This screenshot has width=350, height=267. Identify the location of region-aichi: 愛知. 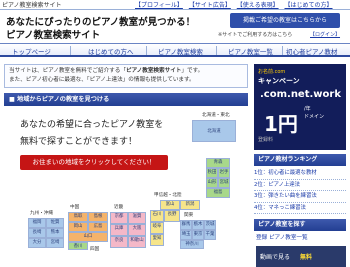
(157, 240).